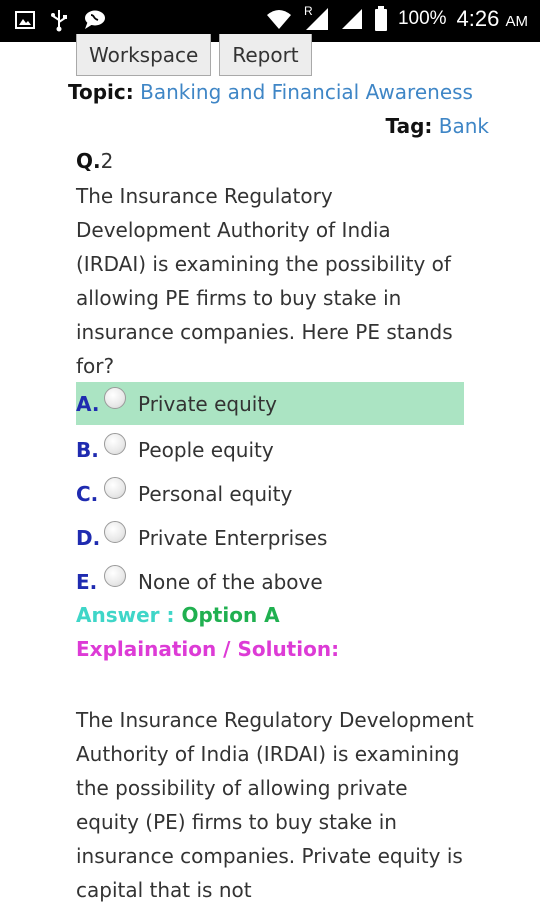 The image size is (540, 907). I want to click on option-a: A. Private equity, so click(270, 403).